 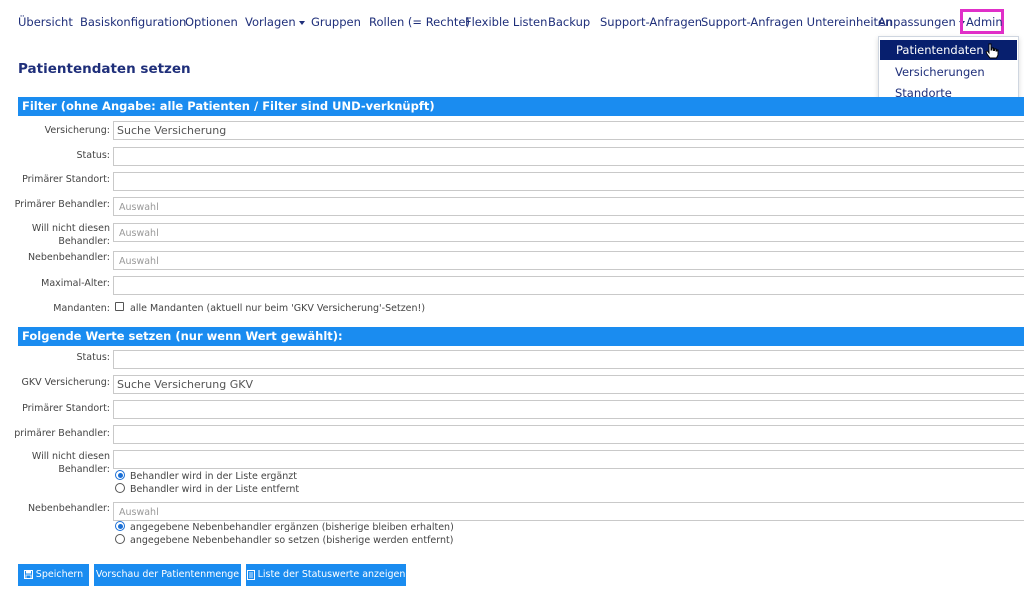 I want to click on nebenbehandler-placeholder: Auswahl, so click(x=139, y=261).